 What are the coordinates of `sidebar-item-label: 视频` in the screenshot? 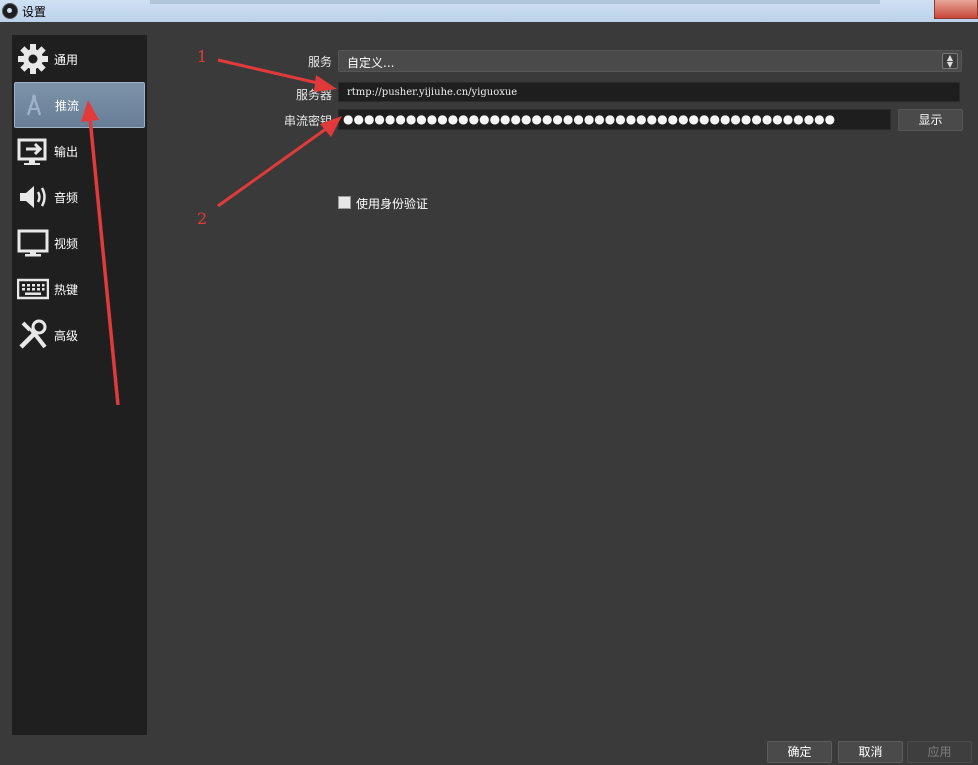 It's located at (66, 244).